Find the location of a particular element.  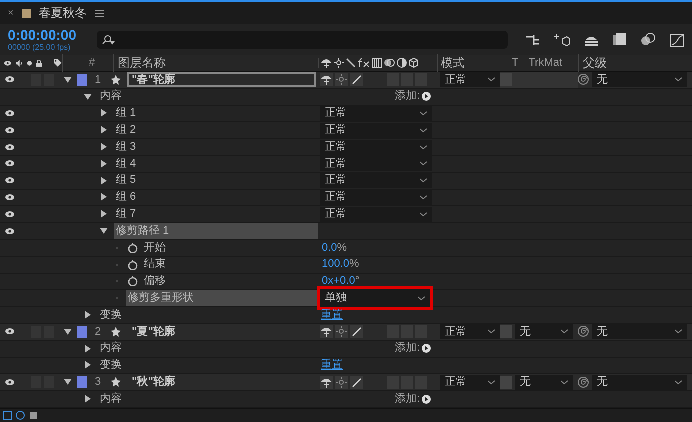

trim-mode-dropdown: 单独 is located at coordinates (375, 298).